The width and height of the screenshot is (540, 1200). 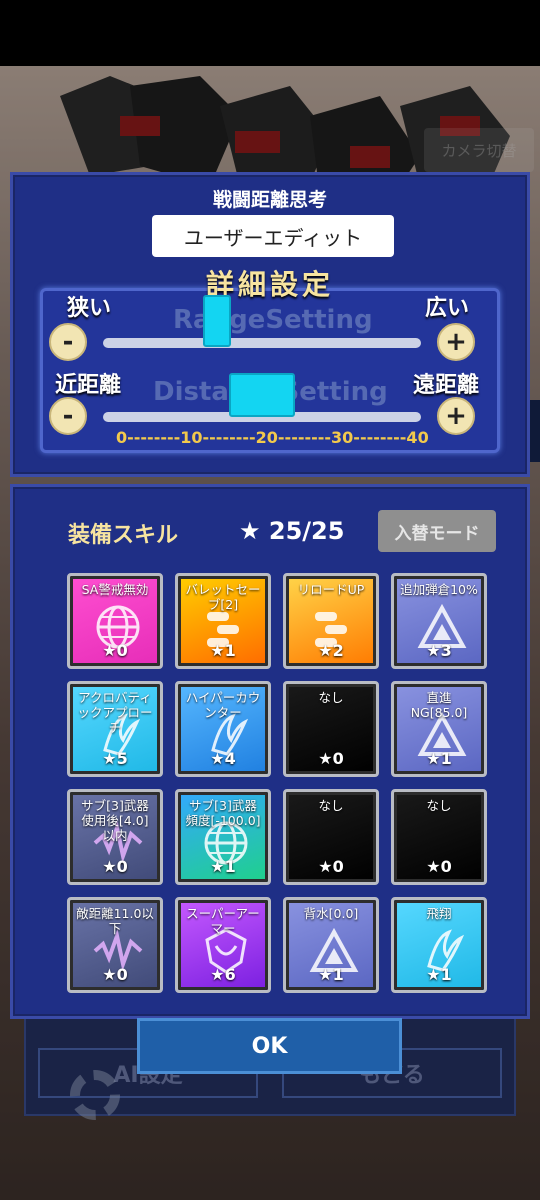 I want to click on skill-name: 背水[0.0], so click(x=331, y=913).